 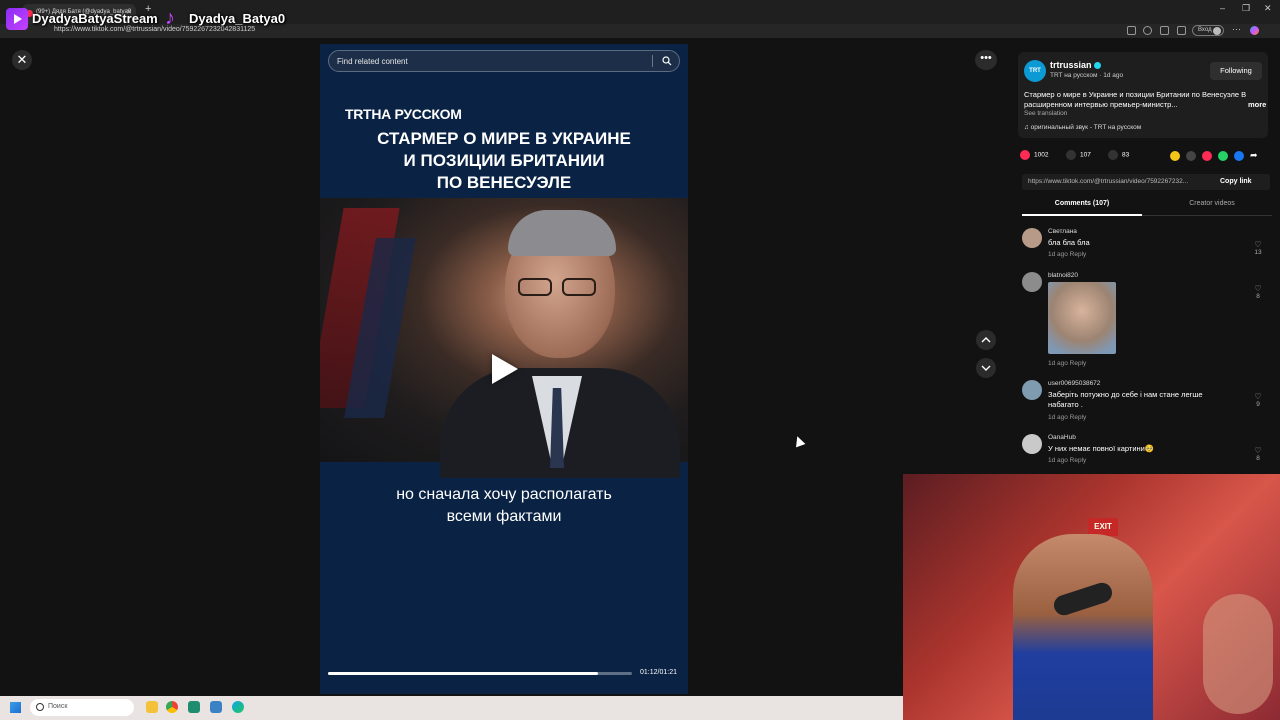 I want to click on windows-start-icon, so click(x=15, y=707).